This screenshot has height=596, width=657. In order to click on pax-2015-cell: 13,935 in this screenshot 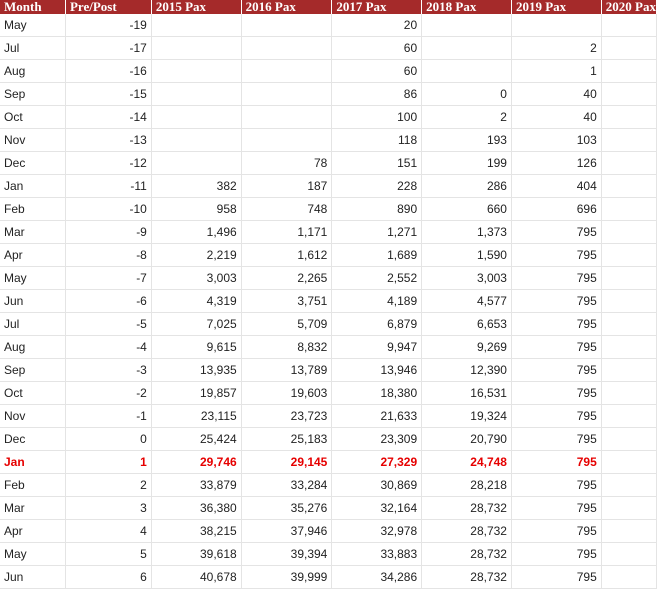, I will do `click(196, 370)`.